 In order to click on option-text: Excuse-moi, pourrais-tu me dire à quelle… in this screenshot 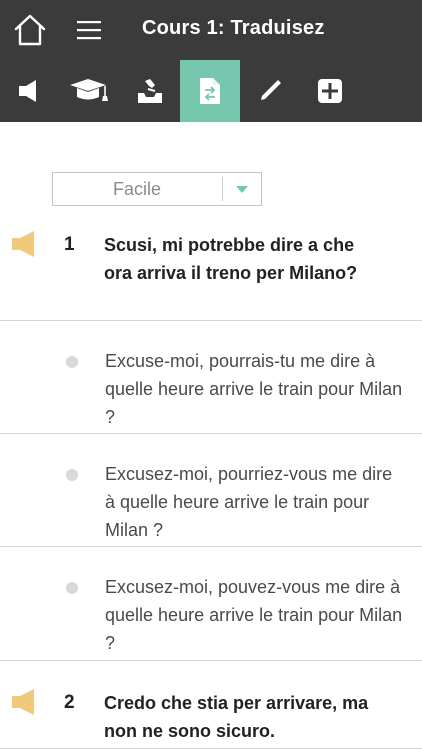, I will do `click(254, 389)`.